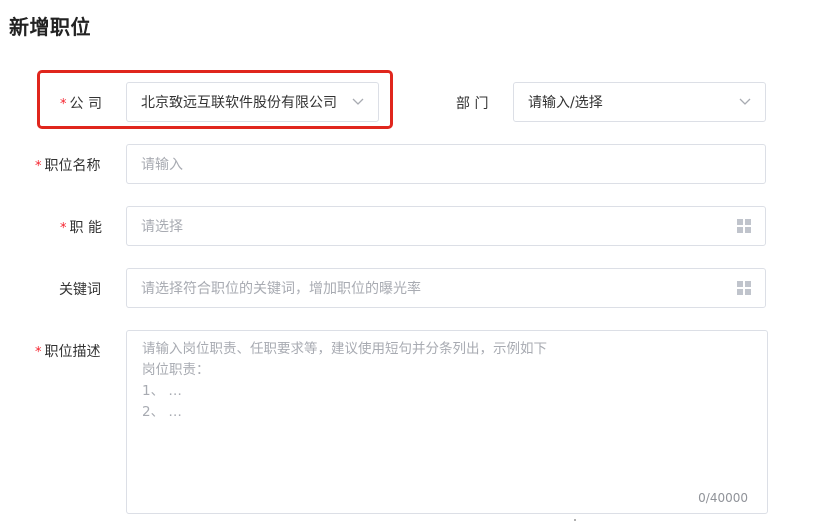 The image size is (827, 522). I want to click on department-label: 部 门, so click(472, 103).